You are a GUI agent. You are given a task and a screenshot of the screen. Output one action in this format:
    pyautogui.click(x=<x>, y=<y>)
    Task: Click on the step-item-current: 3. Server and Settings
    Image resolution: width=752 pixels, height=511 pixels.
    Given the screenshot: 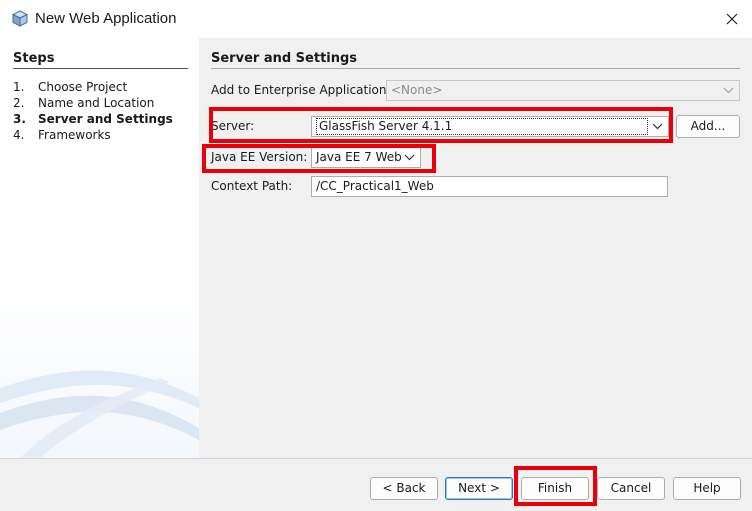 What is the action you would take?
    pyautogui.click(x=93, y=119)
    